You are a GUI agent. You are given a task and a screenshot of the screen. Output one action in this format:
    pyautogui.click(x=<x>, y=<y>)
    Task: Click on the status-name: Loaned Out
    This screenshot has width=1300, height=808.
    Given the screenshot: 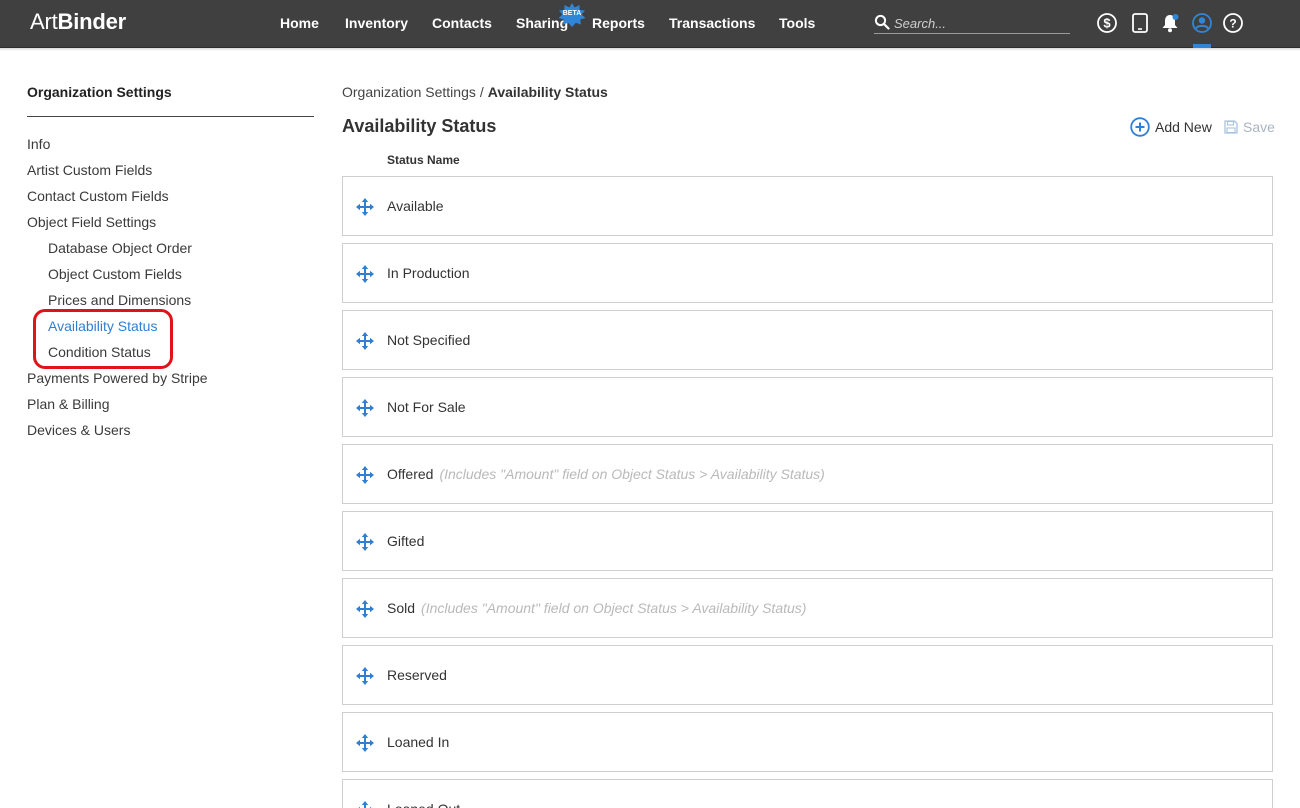 What is the action you would take?
    pyautogui.click(x=423, y=804)
    